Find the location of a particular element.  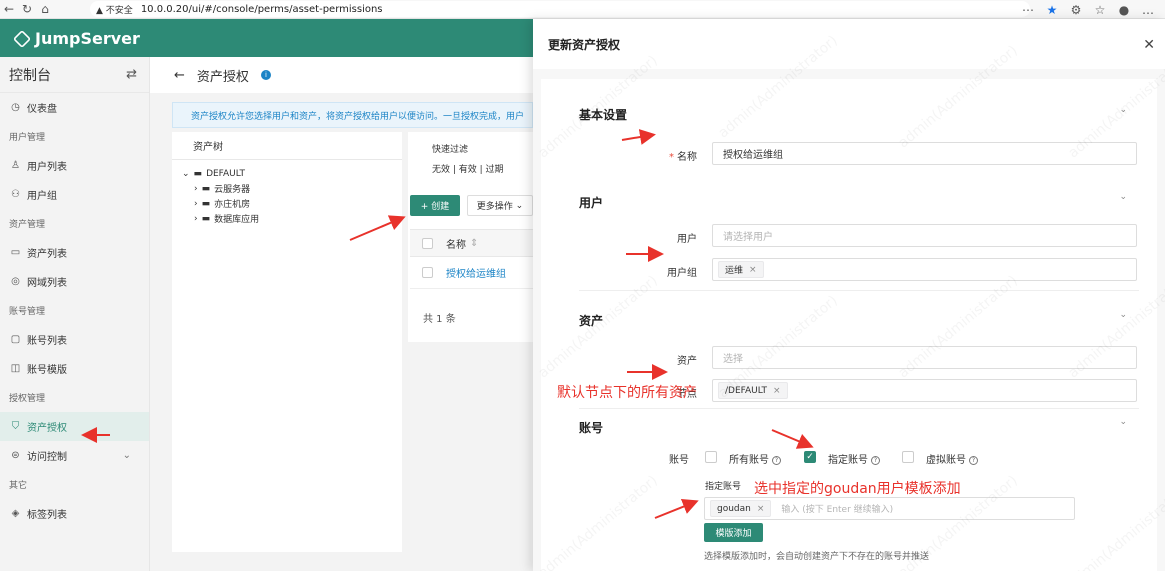

quick-filter-options: 无效 | 有效 | 过期 is located at coordinates (468, 168).